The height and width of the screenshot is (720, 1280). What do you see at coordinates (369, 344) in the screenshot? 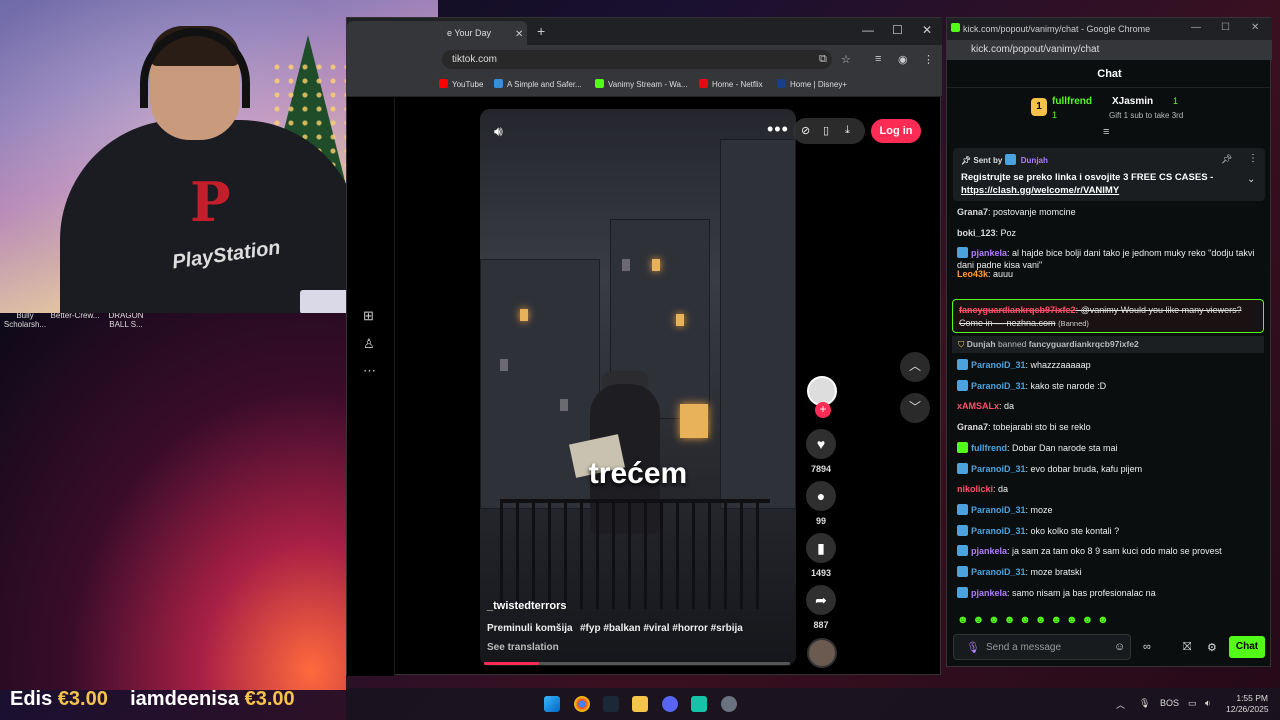
I see `profile-nav-icon: ♙` at bounding box center [369, 344].